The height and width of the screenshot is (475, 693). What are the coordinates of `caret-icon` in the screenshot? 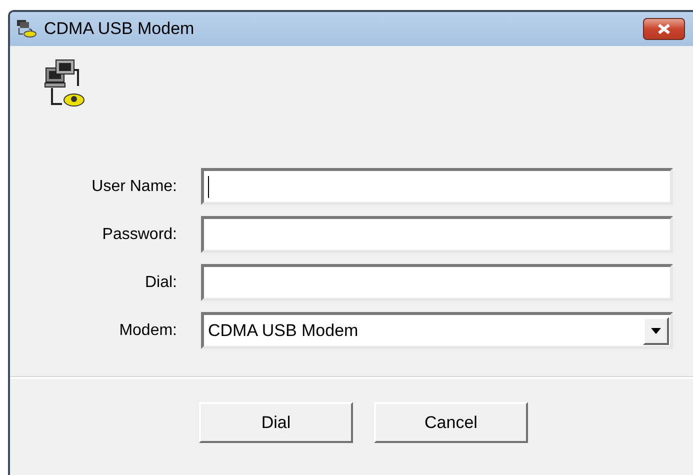 It's located at (656, 331).